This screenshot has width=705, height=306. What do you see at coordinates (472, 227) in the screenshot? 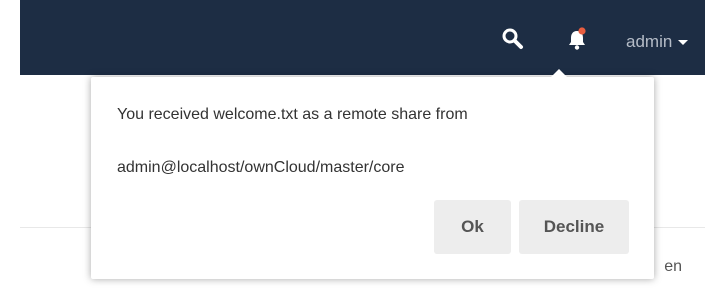
I see `ok-button: Ok` at bounding box center [472, 227].